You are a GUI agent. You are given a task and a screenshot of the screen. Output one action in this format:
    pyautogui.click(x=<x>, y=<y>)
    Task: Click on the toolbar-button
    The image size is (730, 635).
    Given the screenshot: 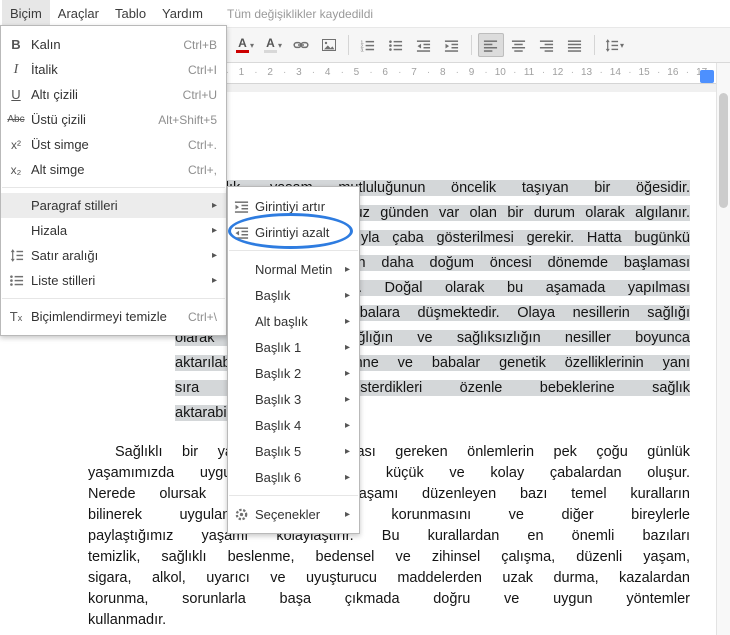 What is the action you would take?
    pyautogui.click(x=594, y=45)
    